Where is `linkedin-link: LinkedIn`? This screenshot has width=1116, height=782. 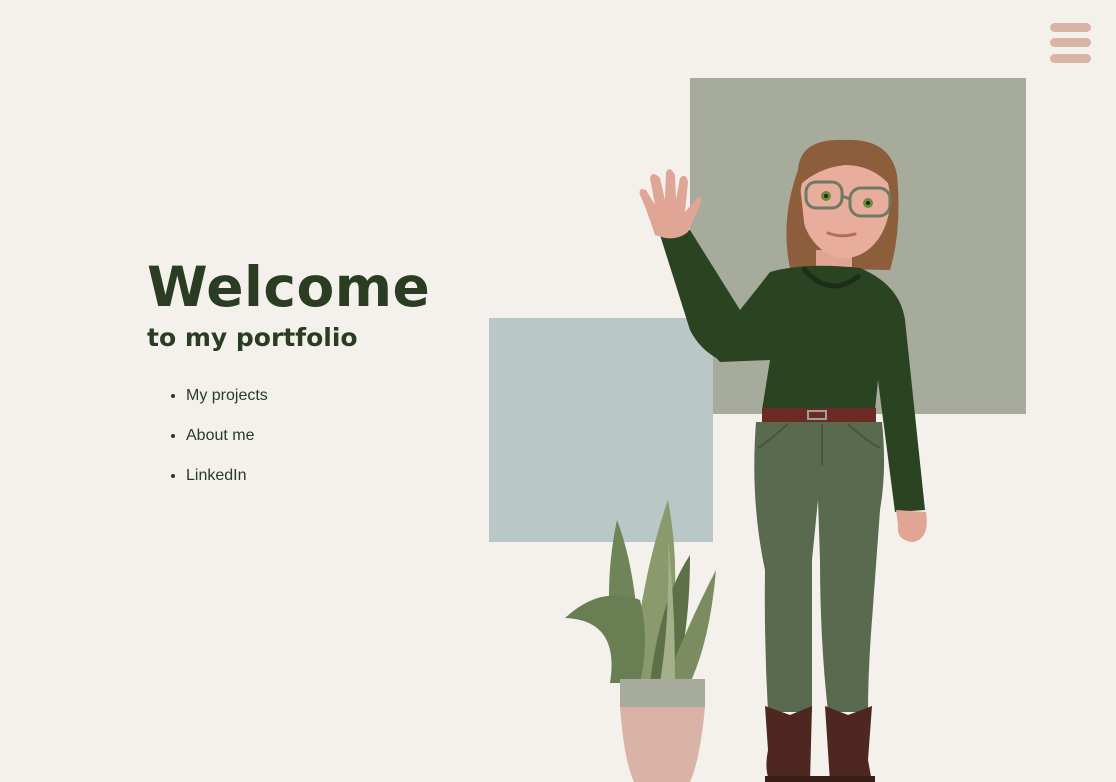 linkedin-link: LinkedIn is located at coordinates (216, 475).